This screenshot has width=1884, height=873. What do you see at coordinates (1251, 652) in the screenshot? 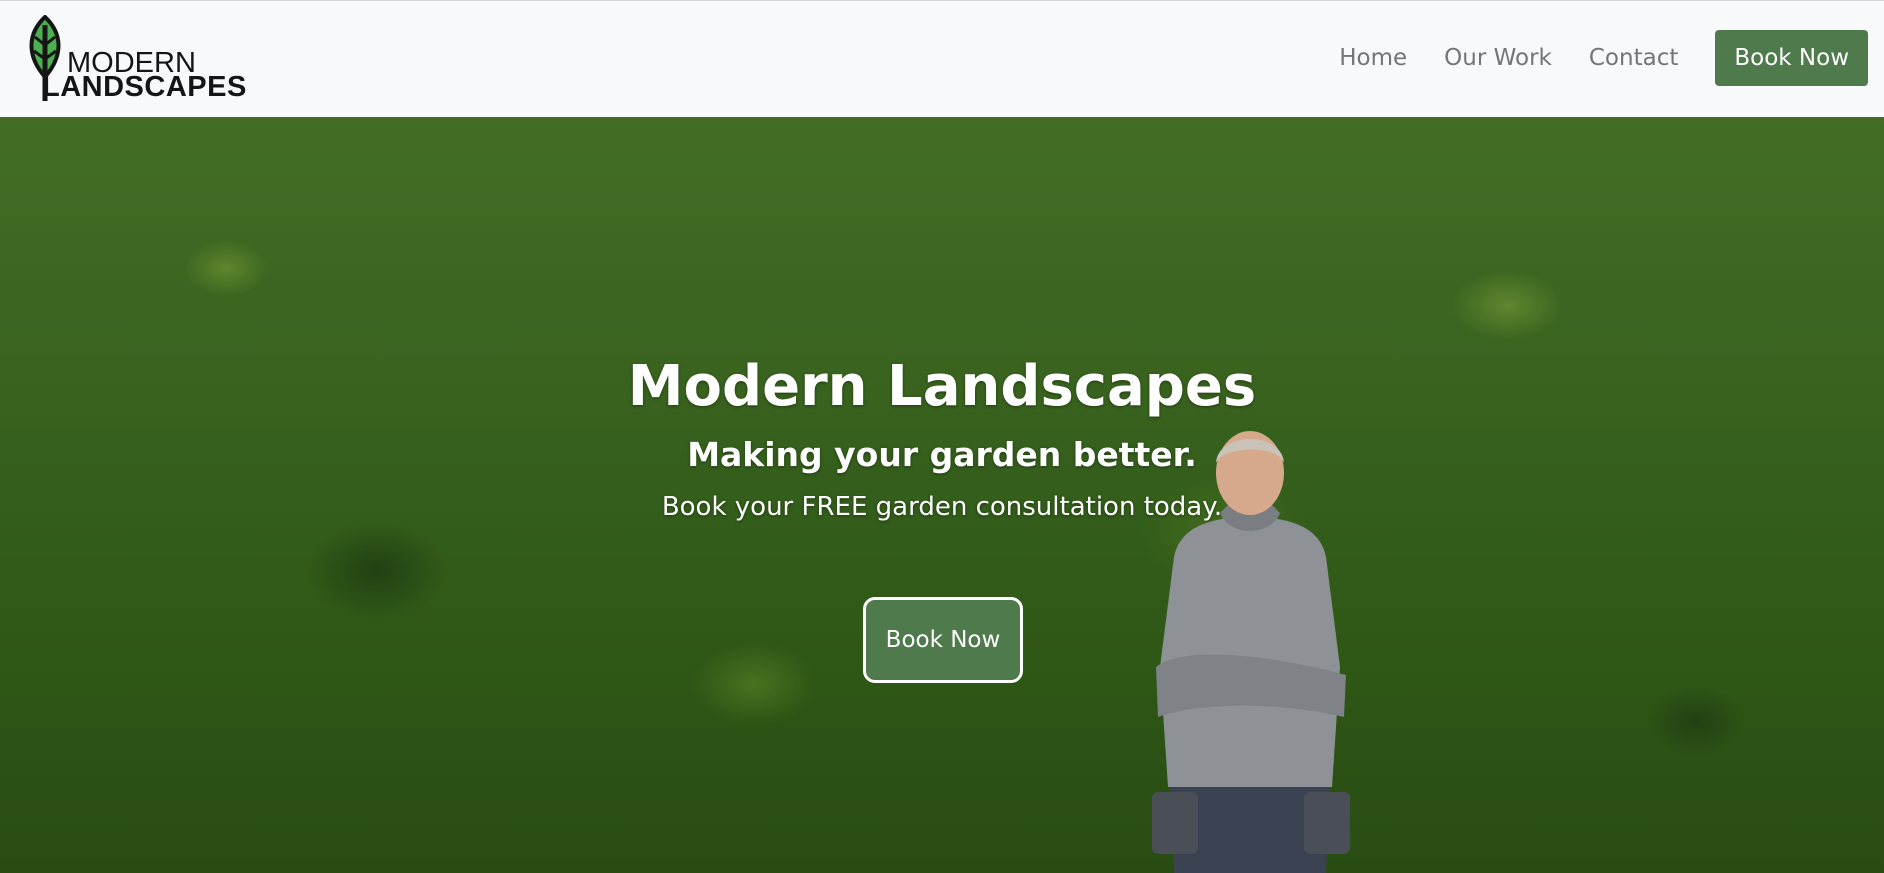
I see `person-photo` at bounding box center [1251, 652].